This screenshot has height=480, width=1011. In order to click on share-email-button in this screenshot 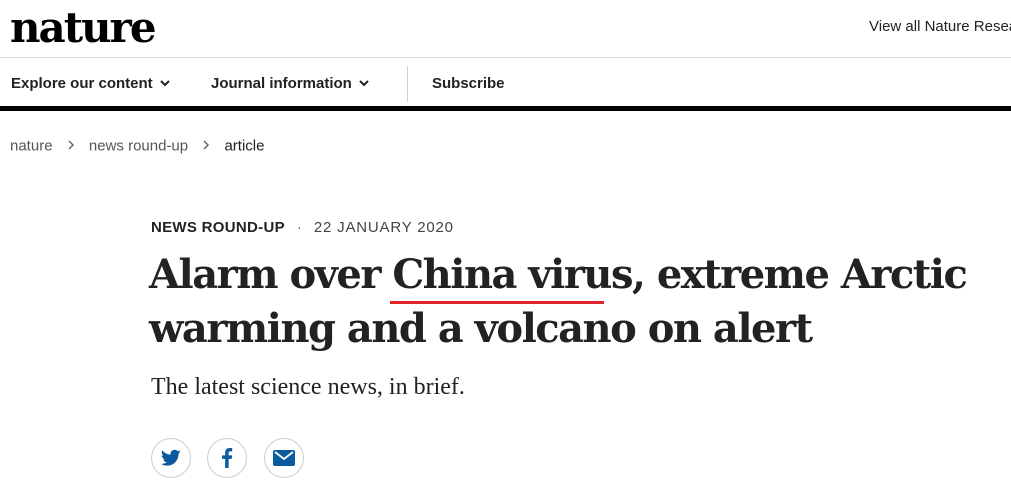, I will do `click(284, 458)`.